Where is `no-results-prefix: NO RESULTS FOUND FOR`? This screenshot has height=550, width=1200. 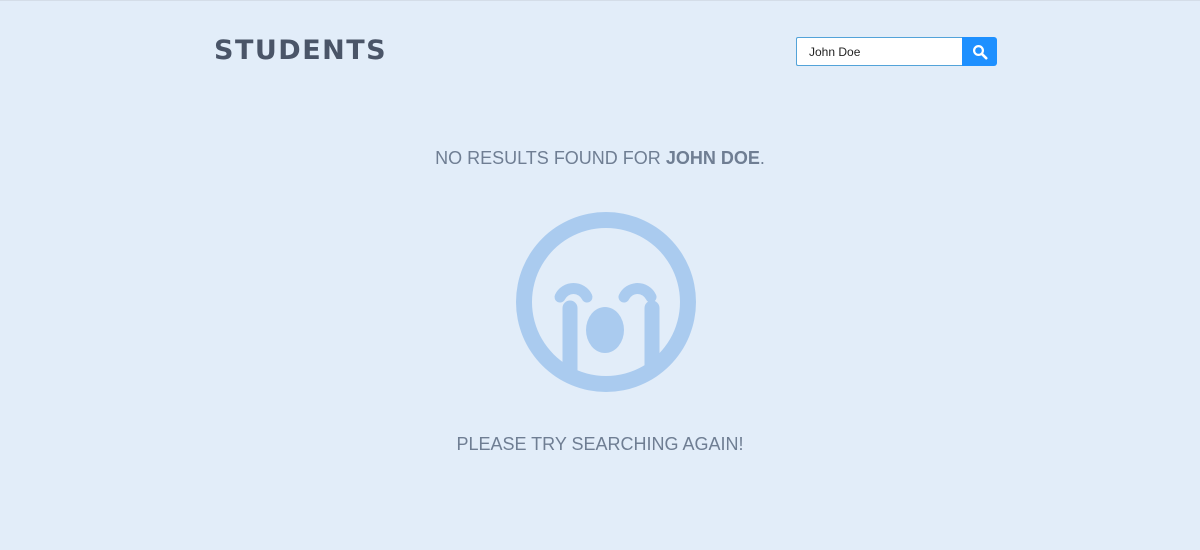 no-results-prefix: NO RESULTS FOUND FOR is located at coordinates (550, 158).